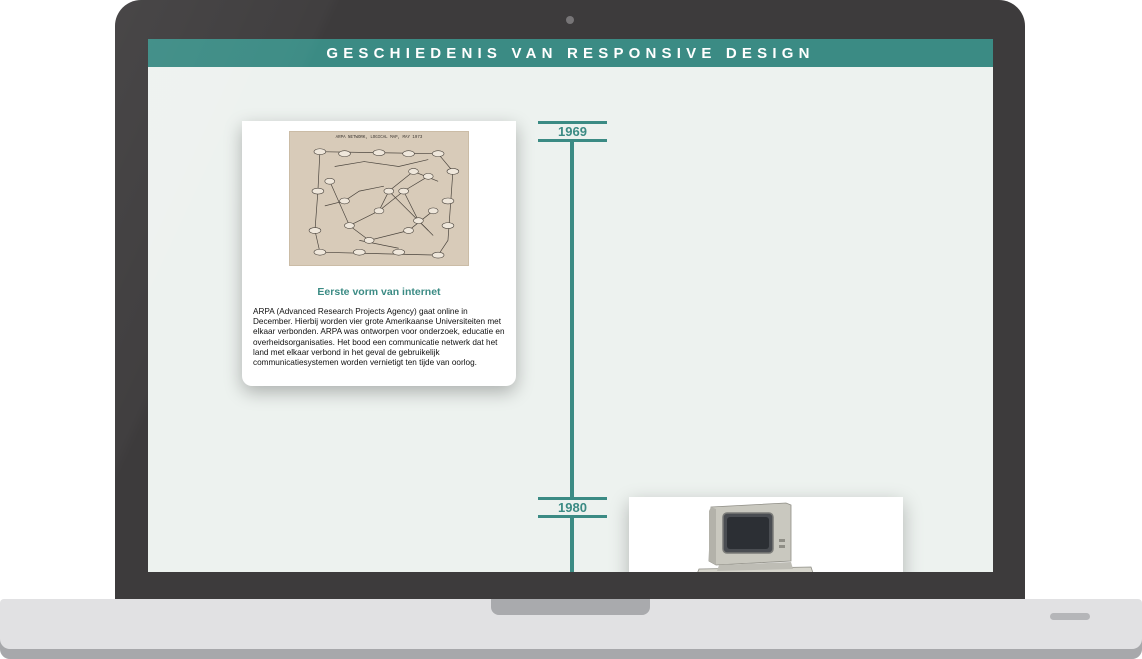 This screenshot has height=659, width=1142. I want to click on arpanet-map-image: ARPA NETWORK, LOGICAL MAP, MAY 1973, so click(379, 198).